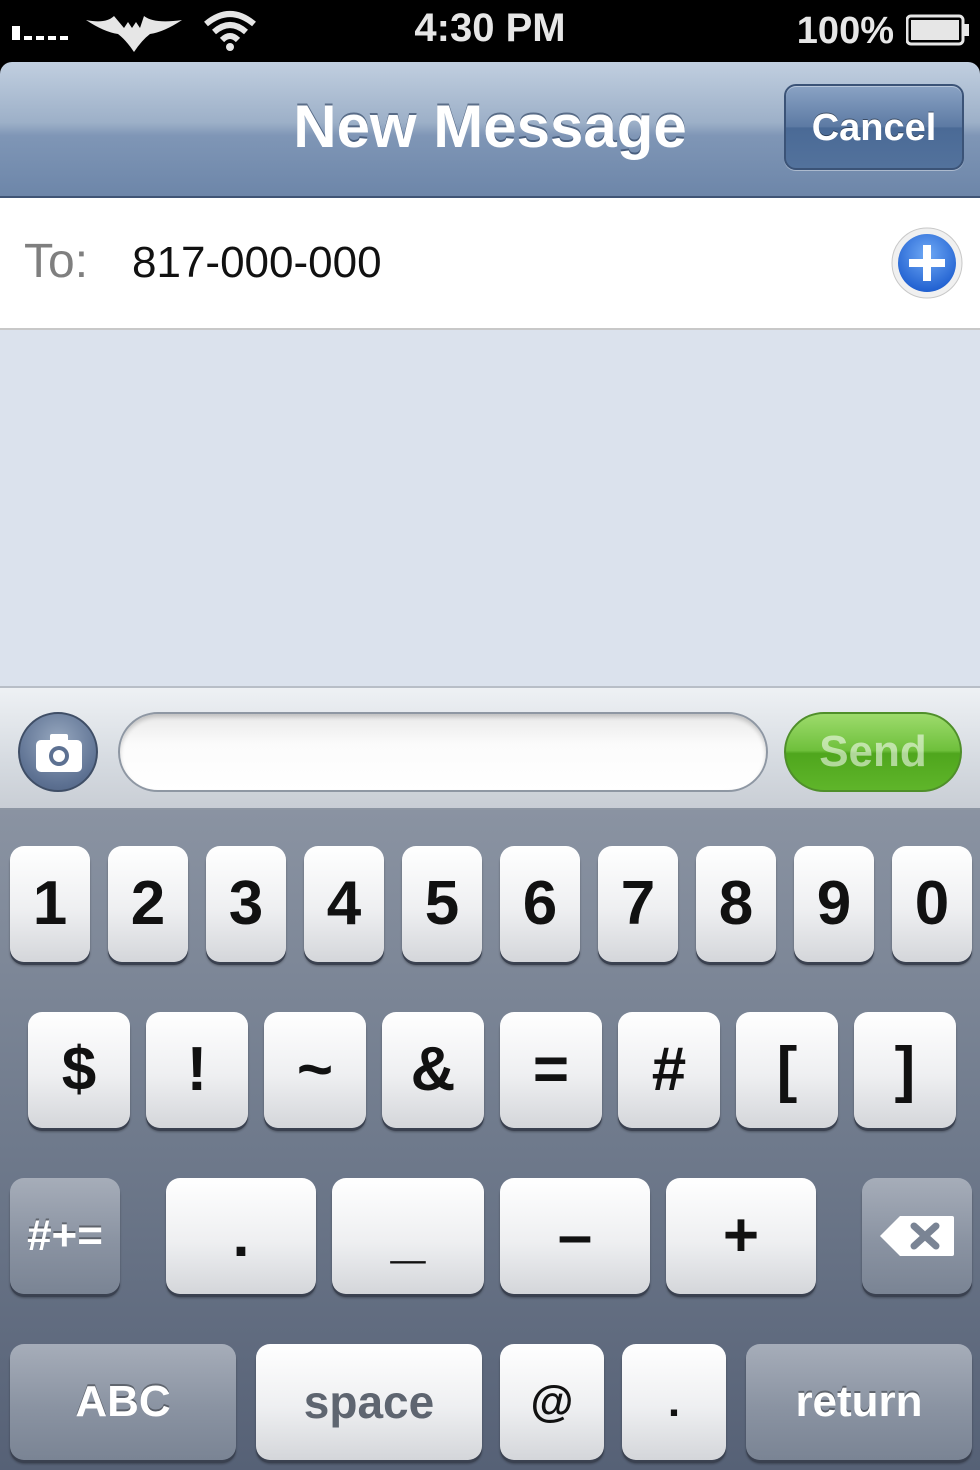 The width and height of the screenshot is (980, 1470). I want to click on return-key: return, so click(859, 1402).